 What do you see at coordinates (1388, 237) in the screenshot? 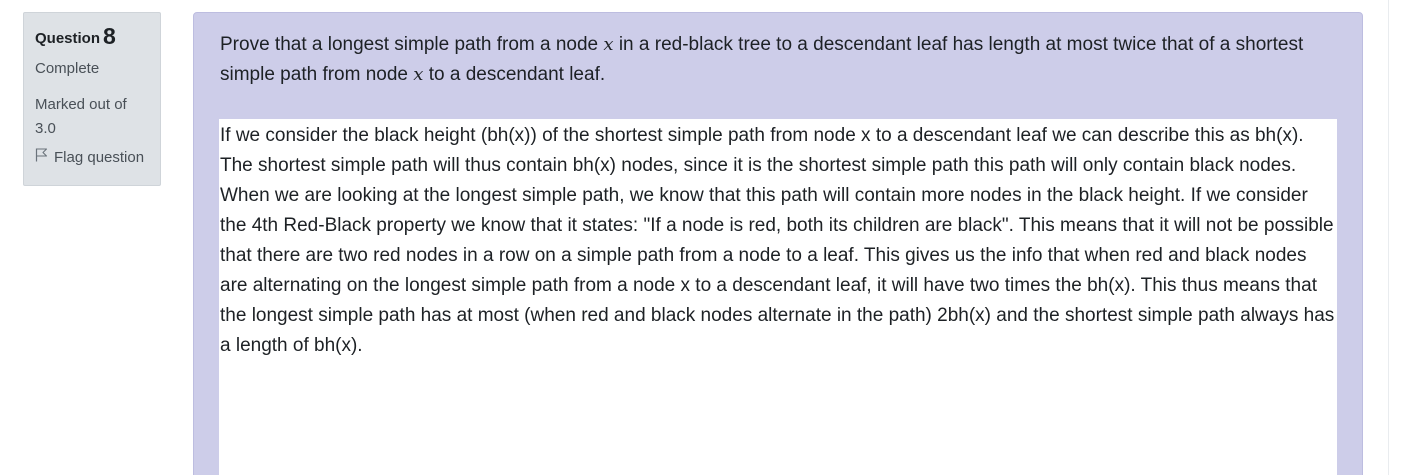
I see `page-scrollbar-track` at bounding box center [1388, 237].